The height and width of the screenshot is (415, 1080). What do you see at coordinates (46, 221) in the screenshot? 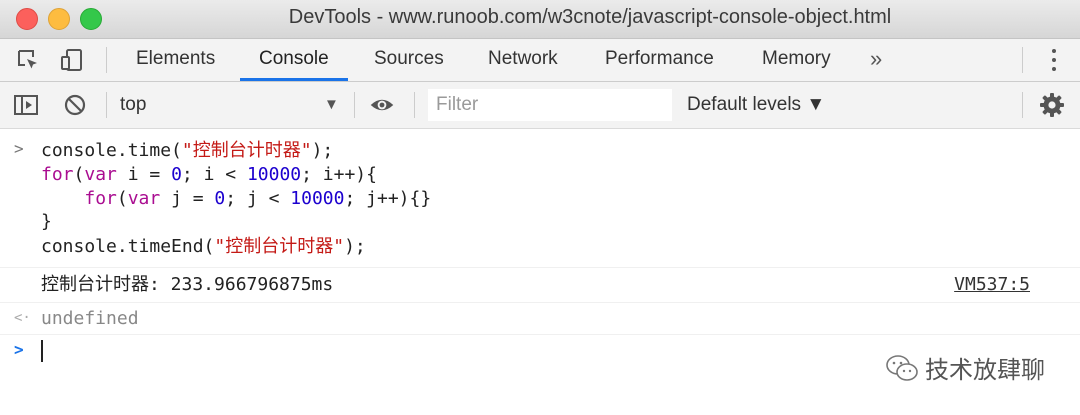
I see `code-line-4: }` at bounding box center [46, 221].